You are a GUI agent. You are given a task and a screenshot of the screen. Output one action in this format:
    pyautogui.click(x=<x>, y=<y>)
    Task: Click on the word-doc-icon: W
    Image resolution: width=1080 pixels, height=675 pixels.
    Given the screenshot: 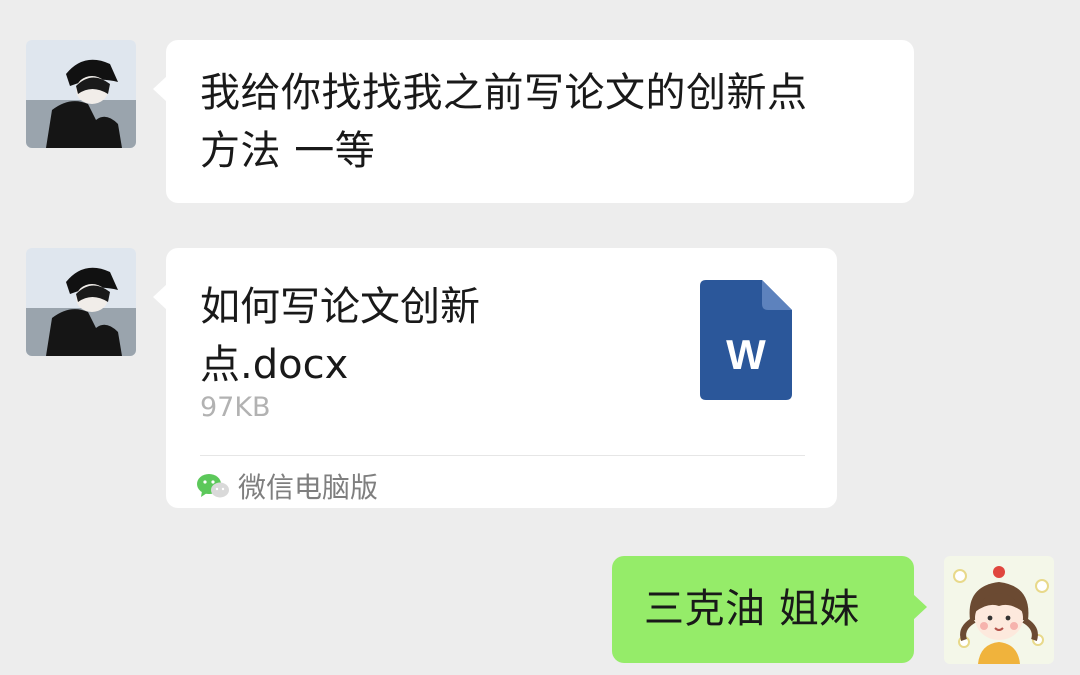 What is the action you would take?
    pyautogui.click(x=746, y=340)
    